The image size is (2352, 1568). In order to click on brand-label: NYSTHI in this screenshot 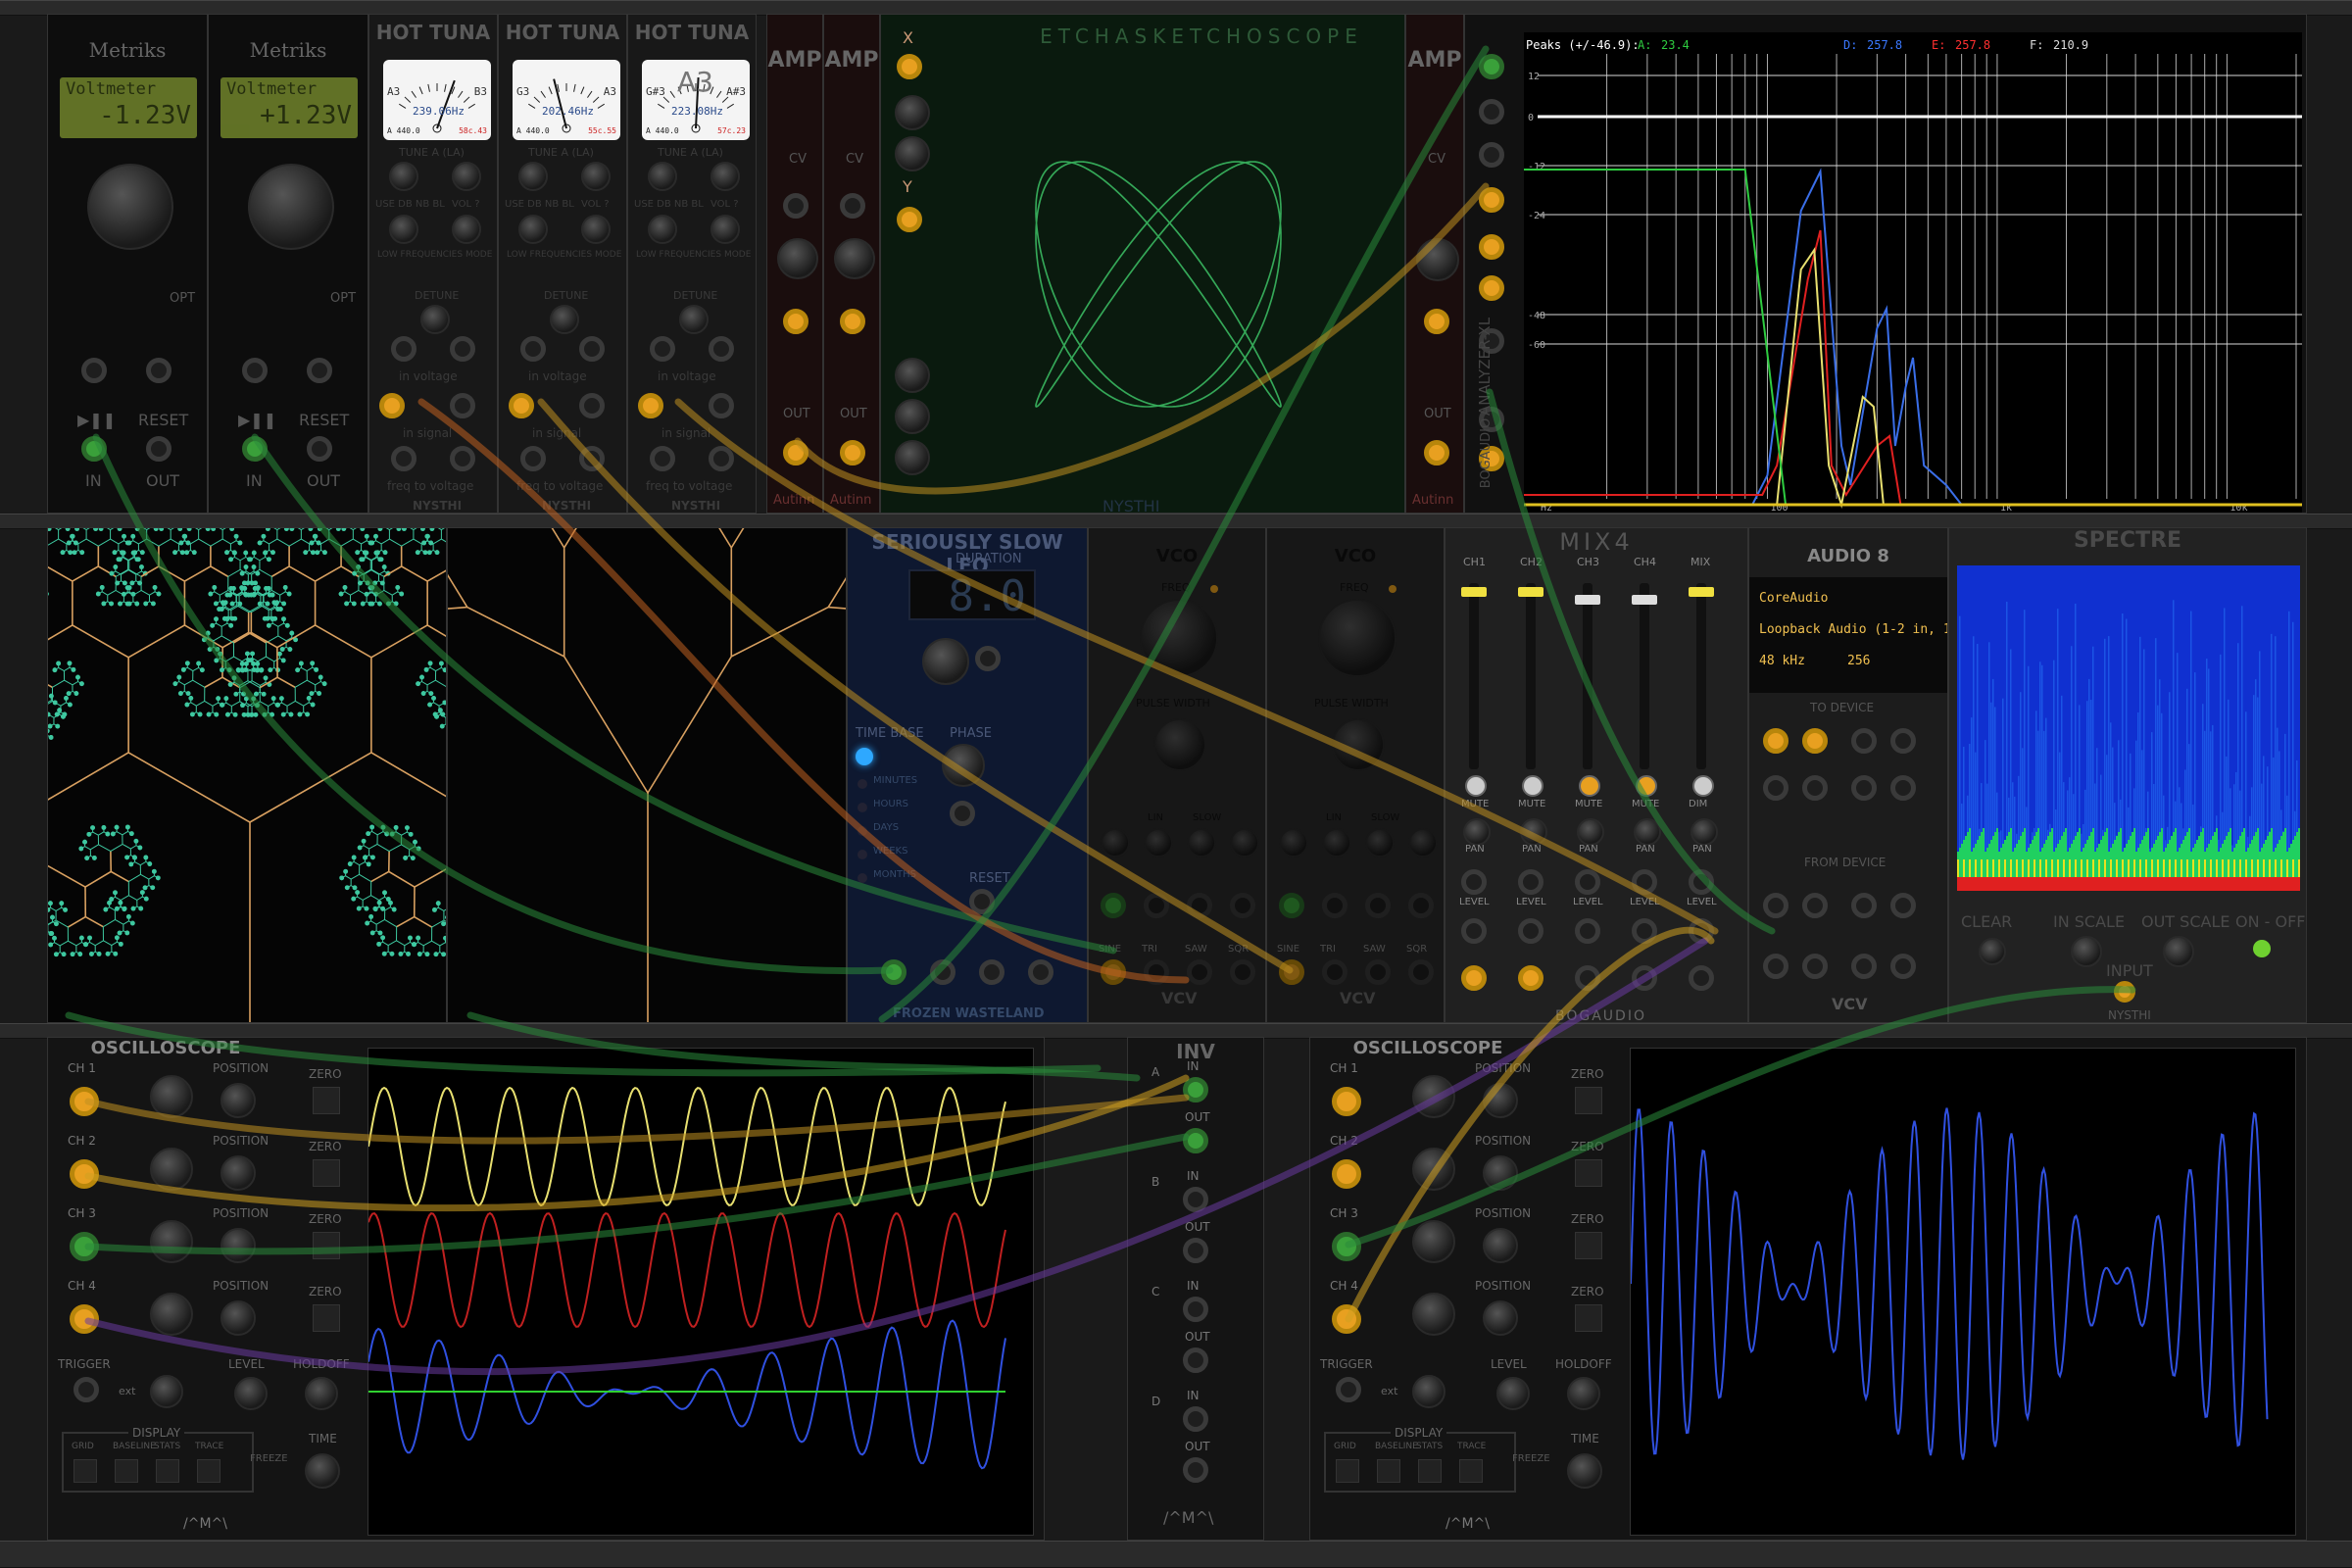, I will do `click(695, 506)`.